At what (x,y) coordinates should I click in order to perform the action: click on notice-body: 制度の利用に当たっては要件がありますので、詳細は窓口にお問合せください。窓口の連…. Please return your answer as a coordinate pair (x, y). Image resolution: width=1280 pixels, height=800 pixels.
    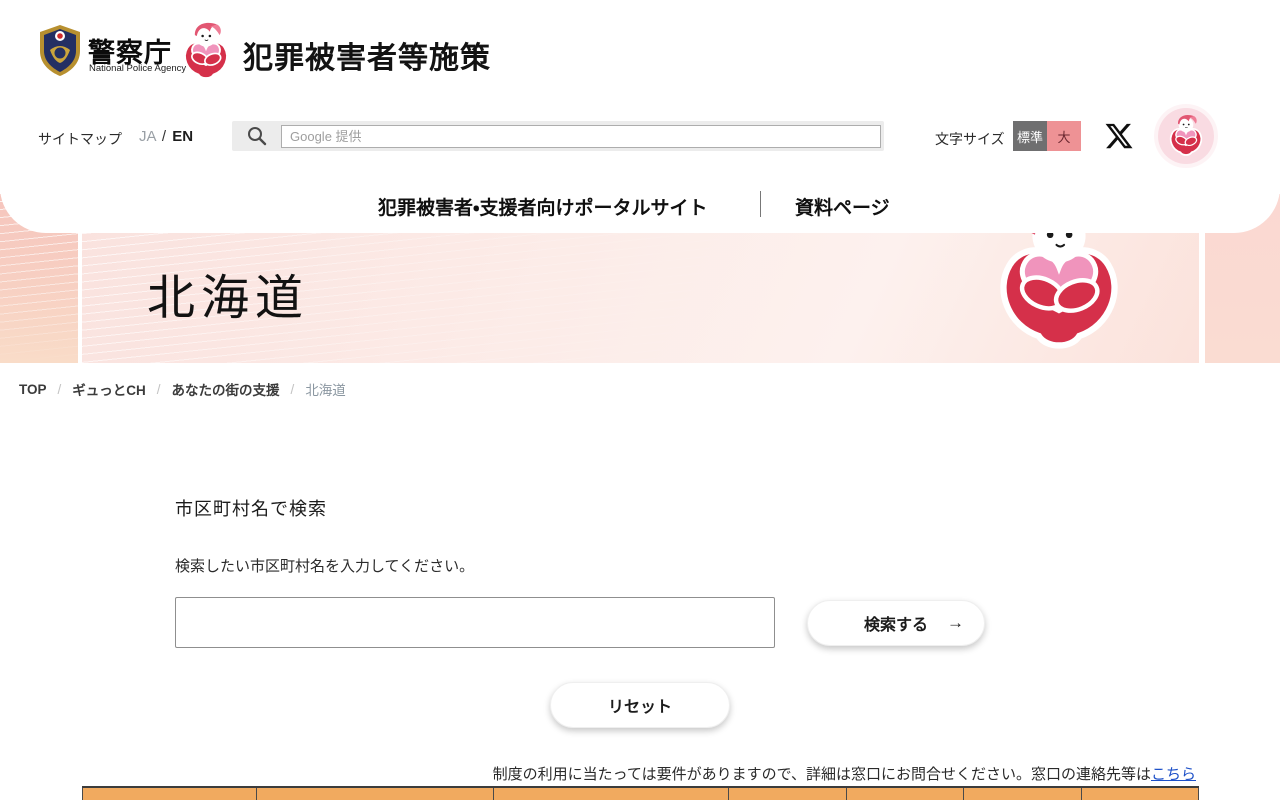
    Looking at the image, I should click on (821, 774).